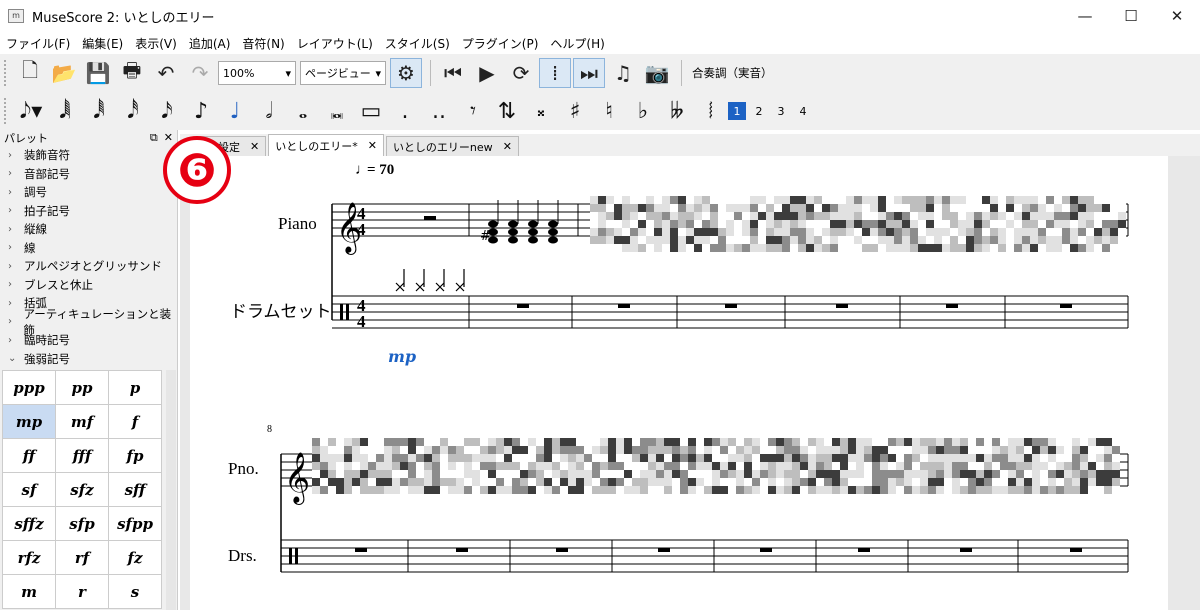 Image resolution: width=1200 pixels, height=610 pixels. I want to click on double-flat-icon: 𝄫, so click(677, 111).